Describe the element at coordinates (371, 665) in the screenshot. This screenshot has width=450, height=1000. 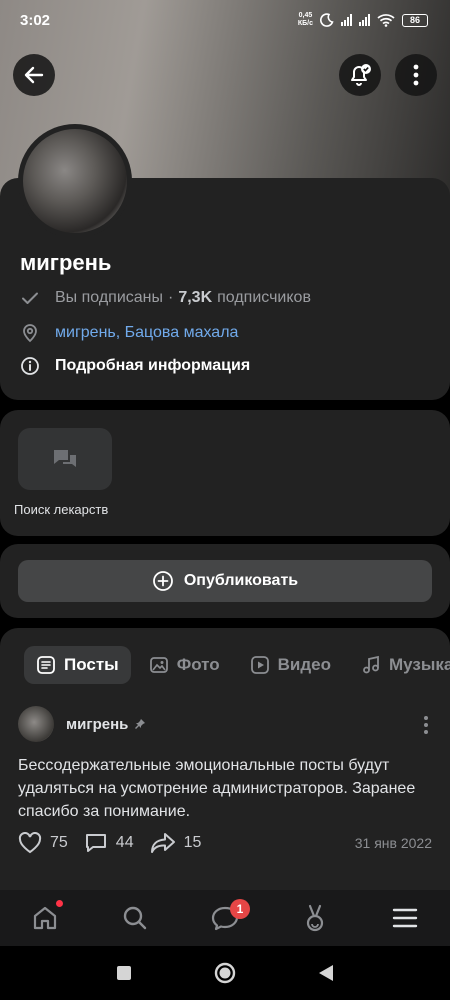
I see `music-icon` at that location.